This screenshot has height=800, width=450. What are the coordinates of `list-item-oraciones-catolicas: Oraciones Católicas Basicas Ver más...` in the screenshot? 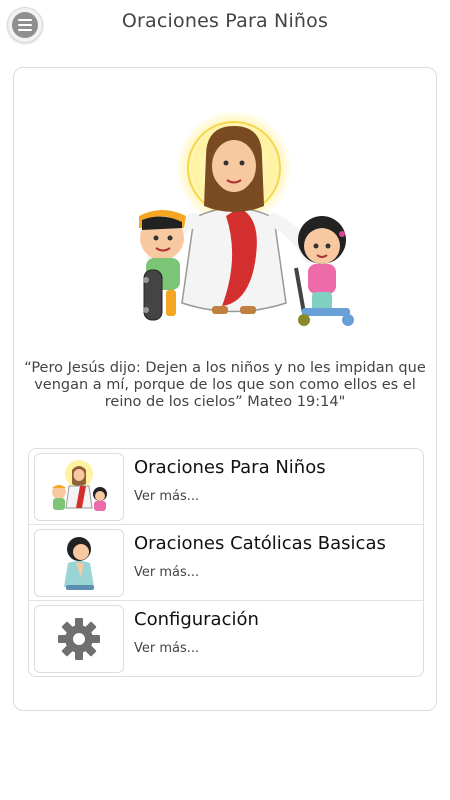 It's located at (226, 563).